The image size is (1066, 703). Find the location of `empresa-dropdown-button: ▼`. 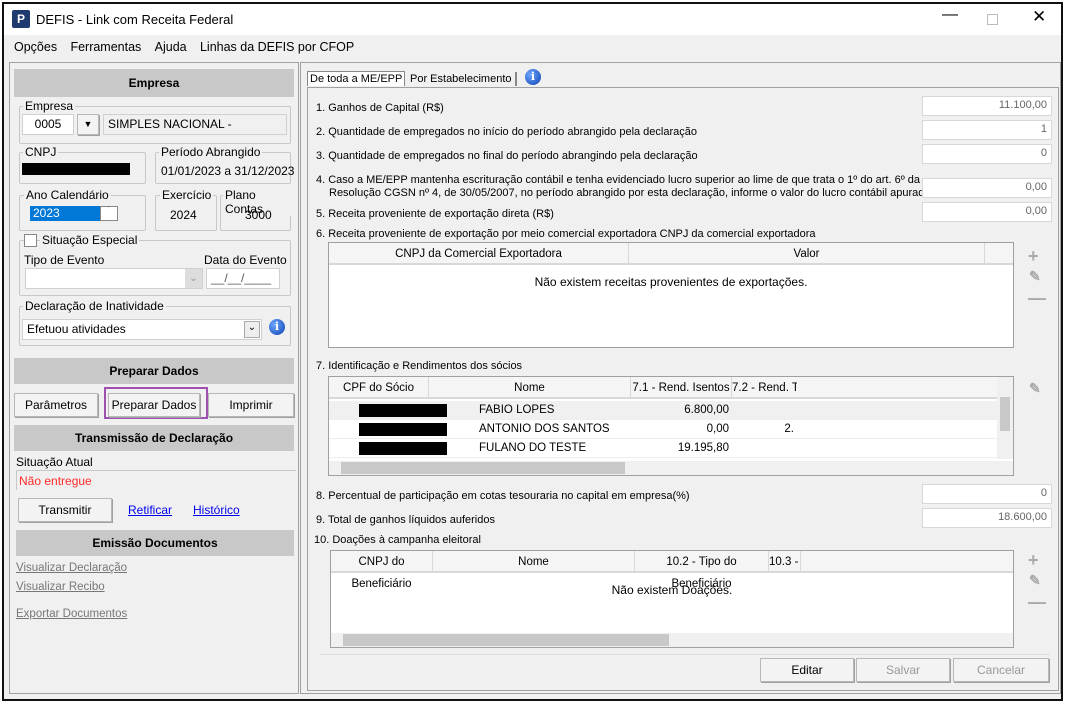

empresa-dropdown-button: ▼ is located at coordinates (88, 124).